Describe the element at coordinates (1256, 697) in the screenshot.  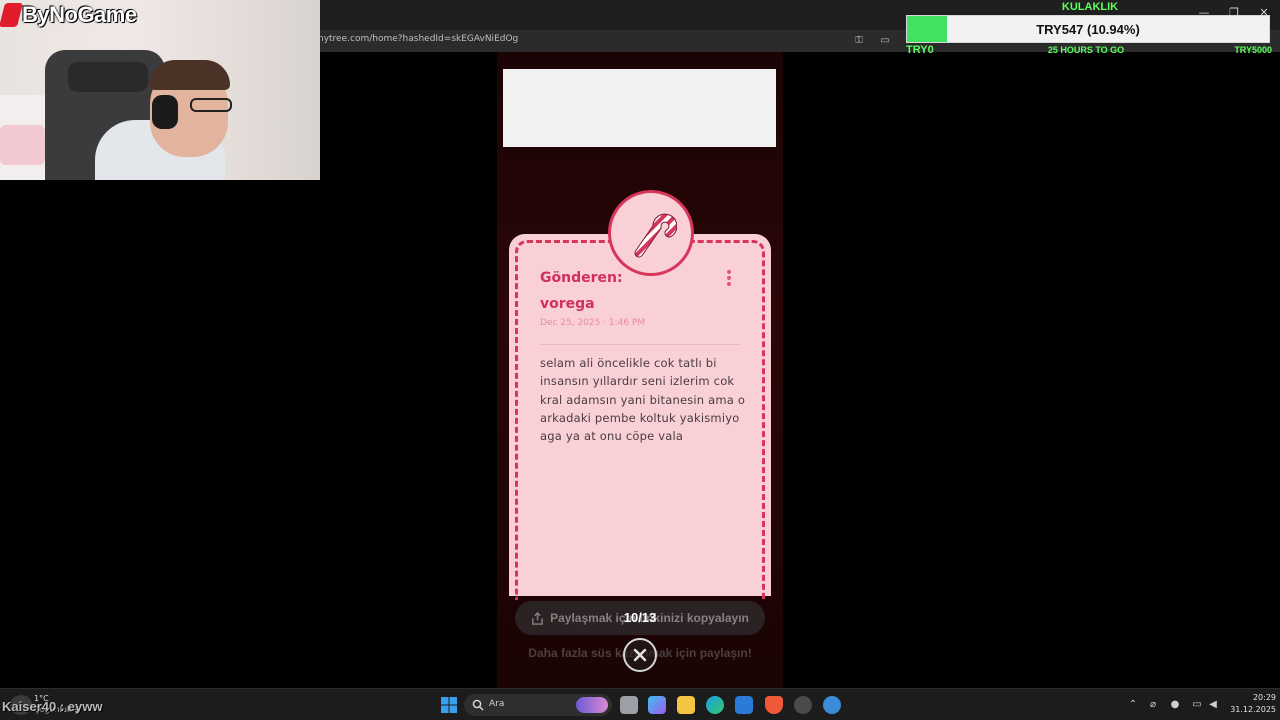
I see `clock-time: 20:29` at that location.